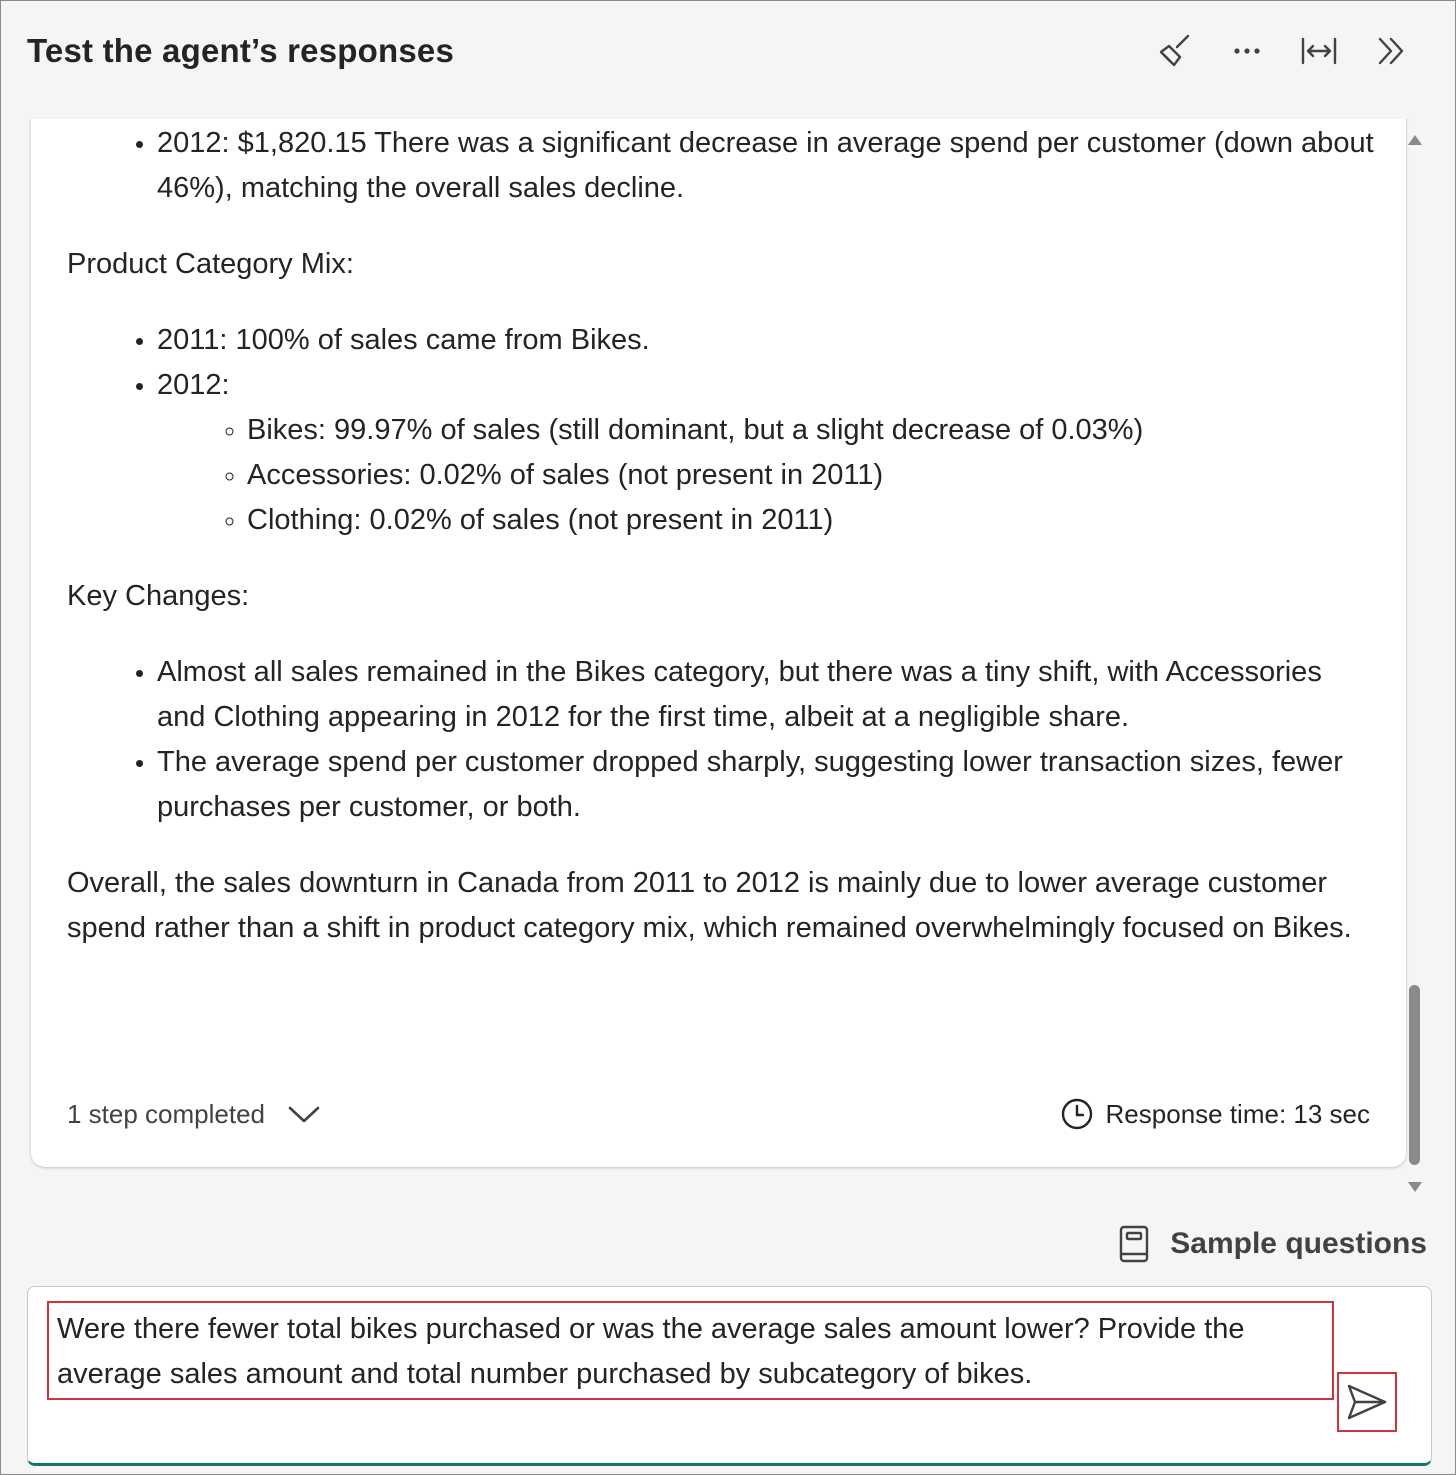 This screenshot has width=1456, height=1475. I want to click on more-options-icon, so click(1247, 51).